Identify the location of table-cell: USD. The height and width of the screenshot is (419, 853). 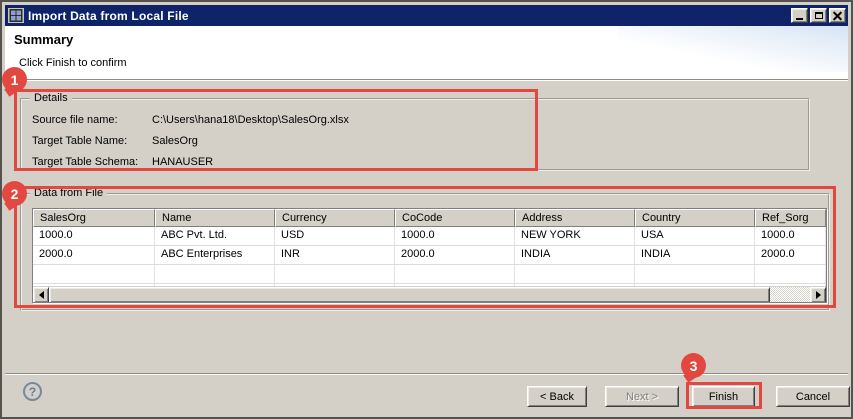
(335, 236).